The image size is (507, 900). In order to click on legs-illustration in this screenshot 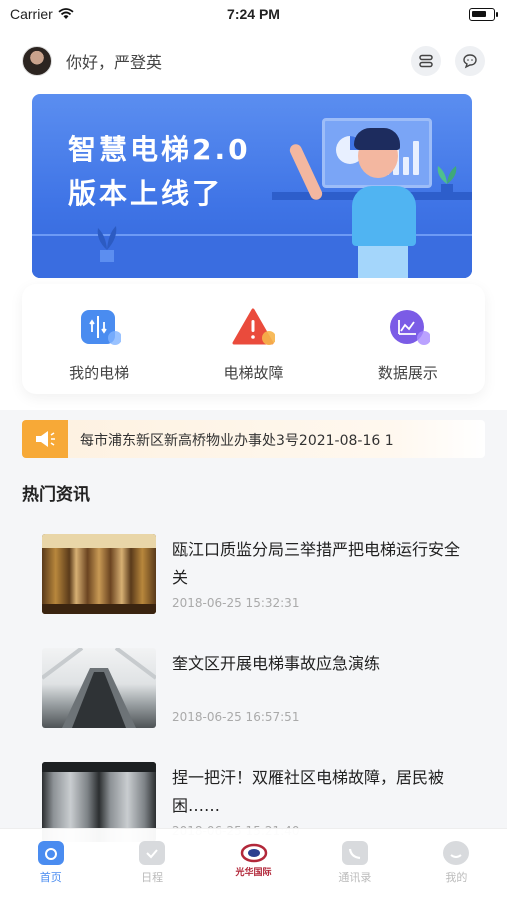, I will do `click(383, 261)`.